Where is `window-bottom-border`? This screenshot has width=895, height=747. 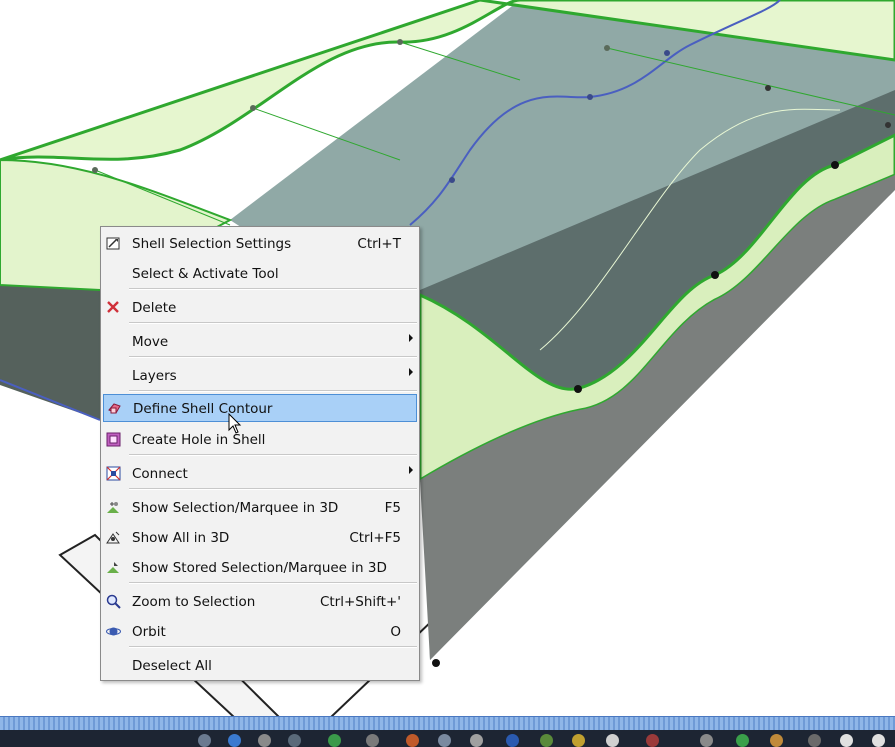 window-bottom-border is located at coordinates (447, 723).